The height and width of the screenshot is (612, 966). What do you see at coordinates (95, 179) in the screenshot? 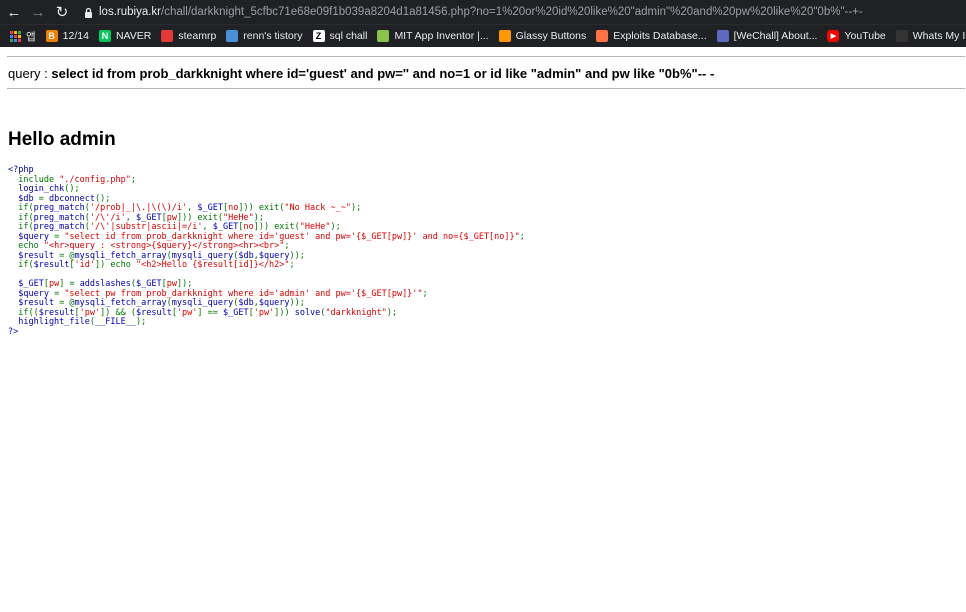
I see `code-token: "./config.php"` at bounding box center [95, 179].